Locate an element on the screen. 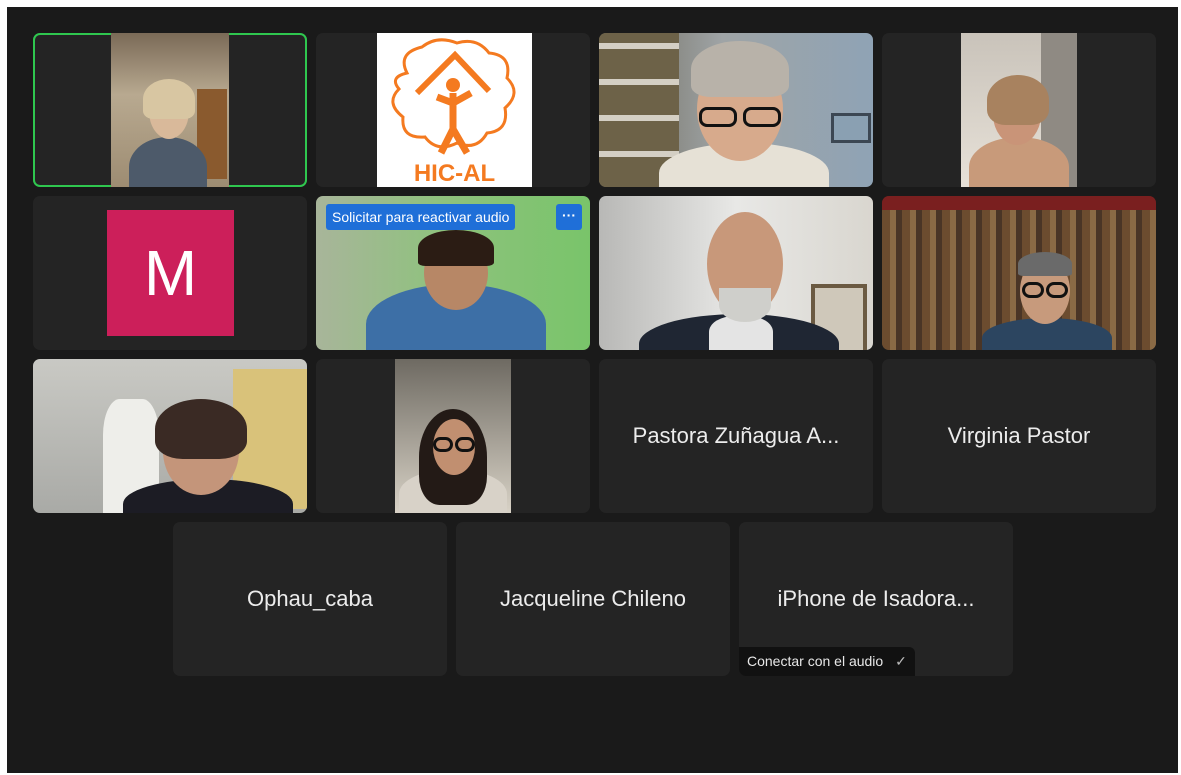 The width and height of the screenshot is (1181, 775). participant-tile-active-speaker is located at coordinates (170, 110).